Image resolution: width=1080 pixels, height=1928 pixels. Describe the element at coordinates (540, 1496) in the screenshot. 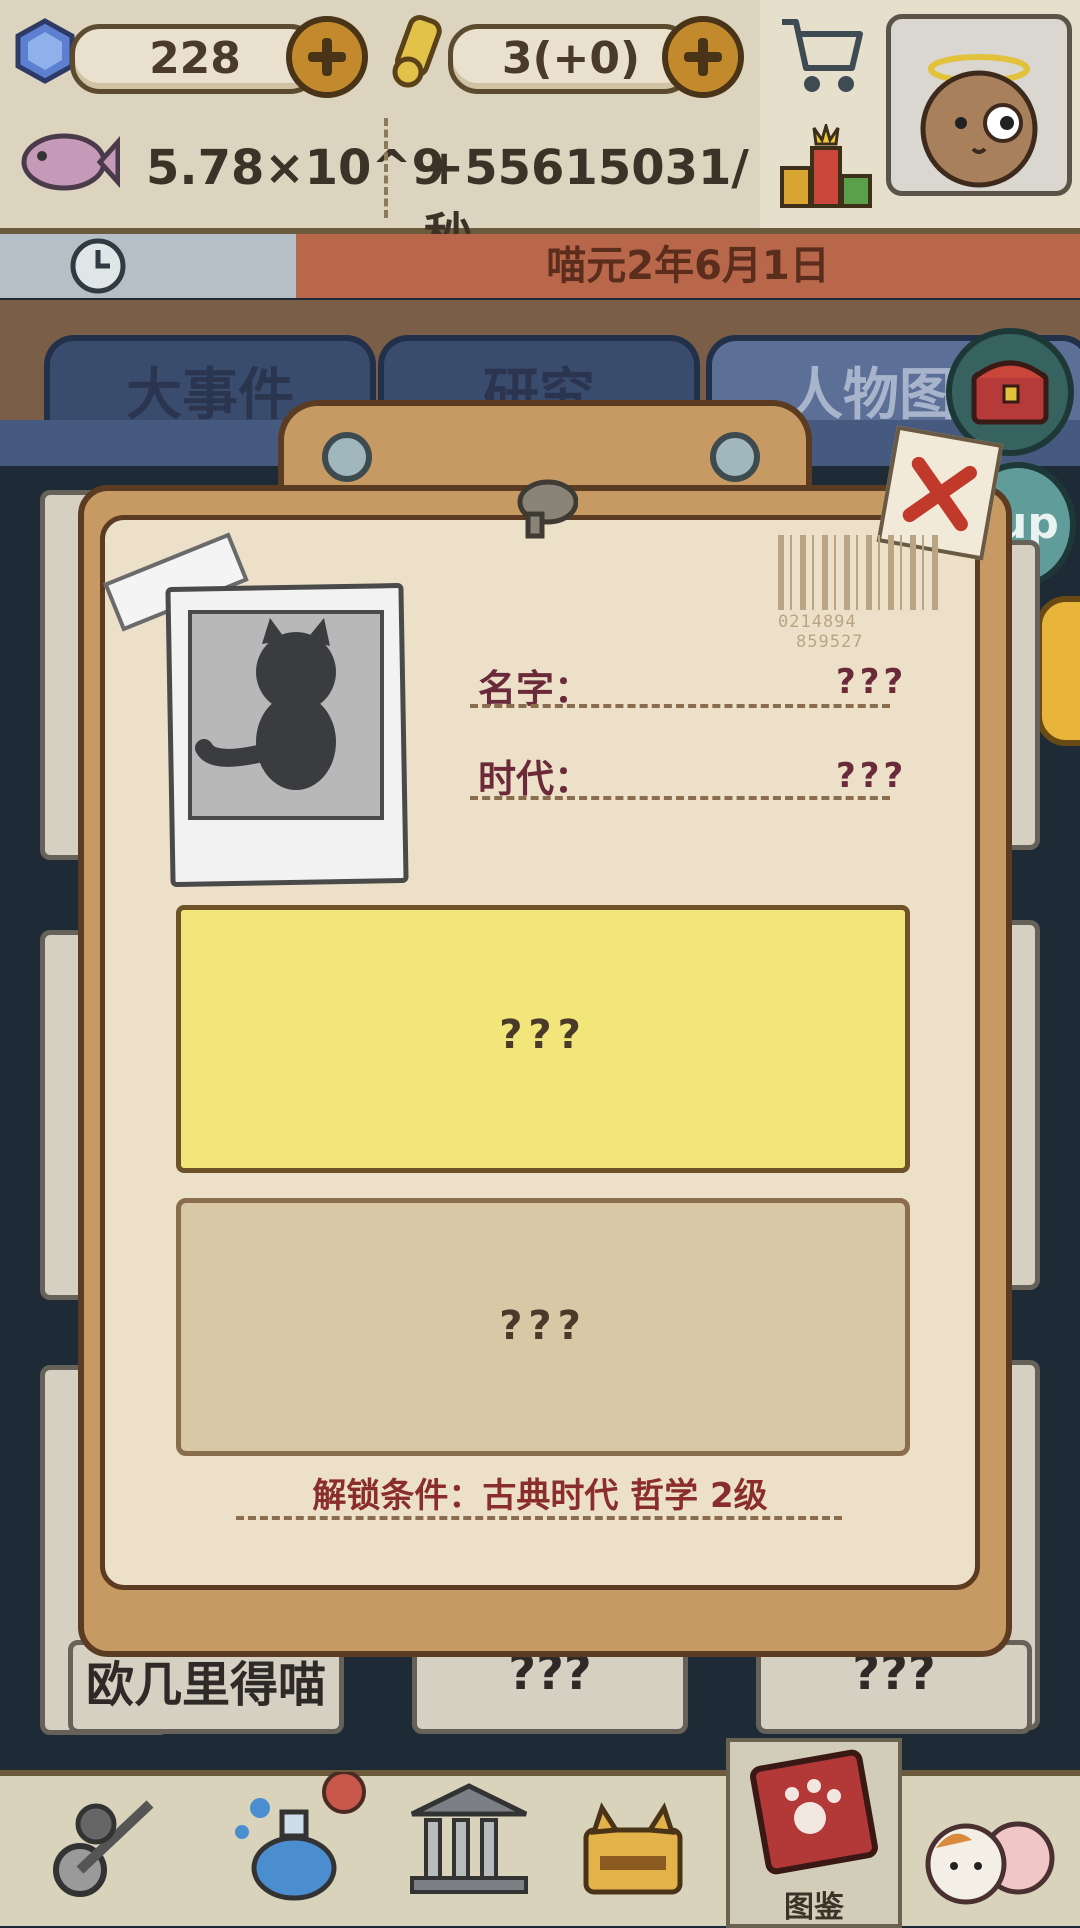

I see `unlock-condition: 解锁条件：古典时代 哲学 2级` at that location.